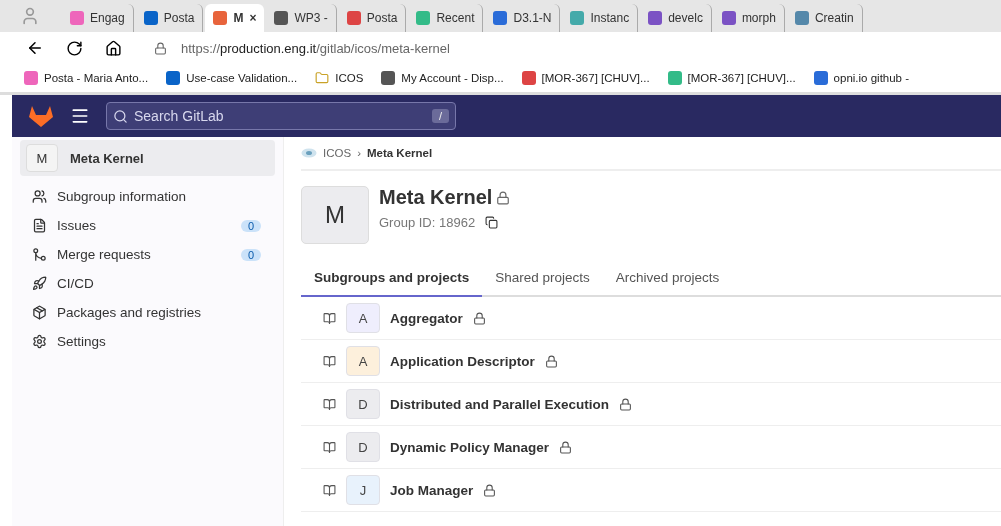 The image size is (1001, 526). Describe the element at coordinates (432, 490) in the screenshot. I see `project-name: Job Manager` at that location.